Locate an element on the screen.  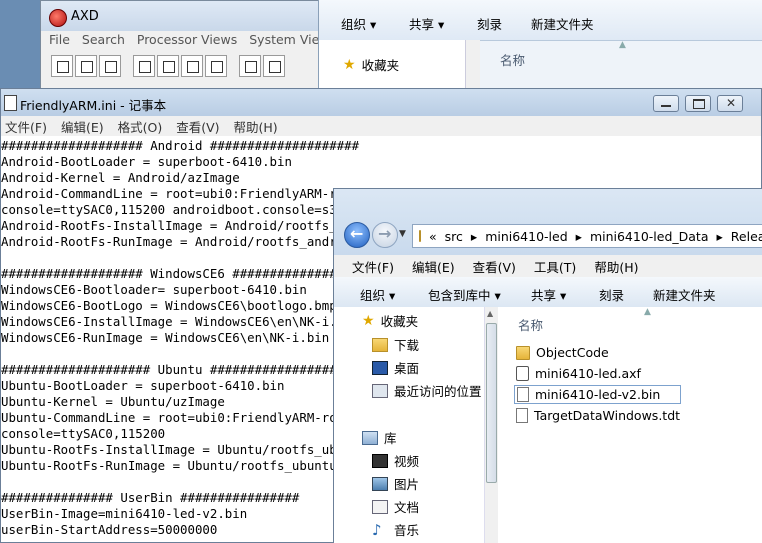
find-next-icon is located at coordinates (274, 66).